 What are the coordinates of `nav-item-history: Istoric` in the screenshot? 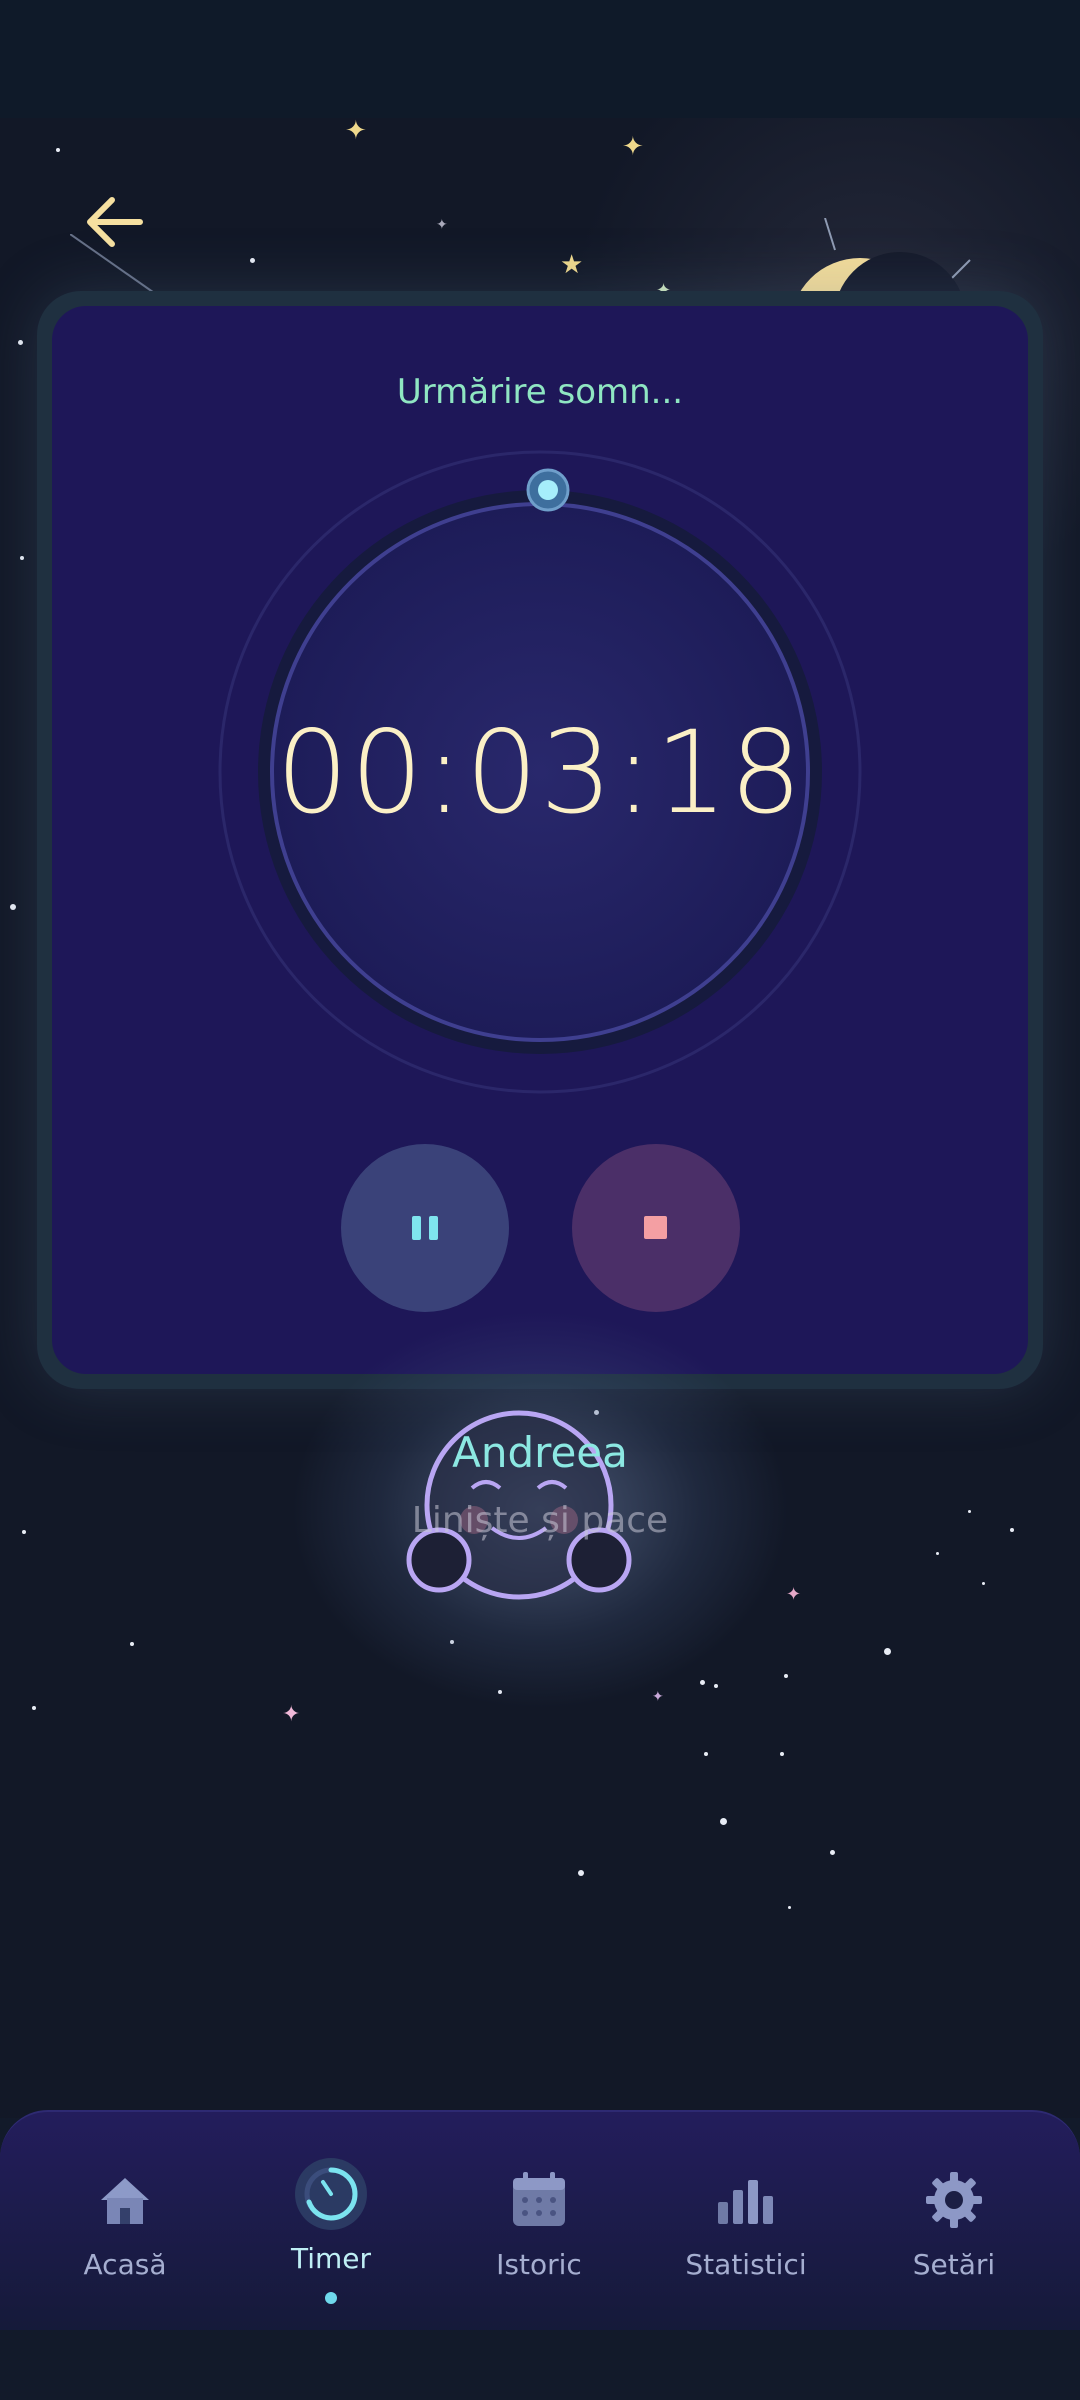 It's located at (539, 2217).